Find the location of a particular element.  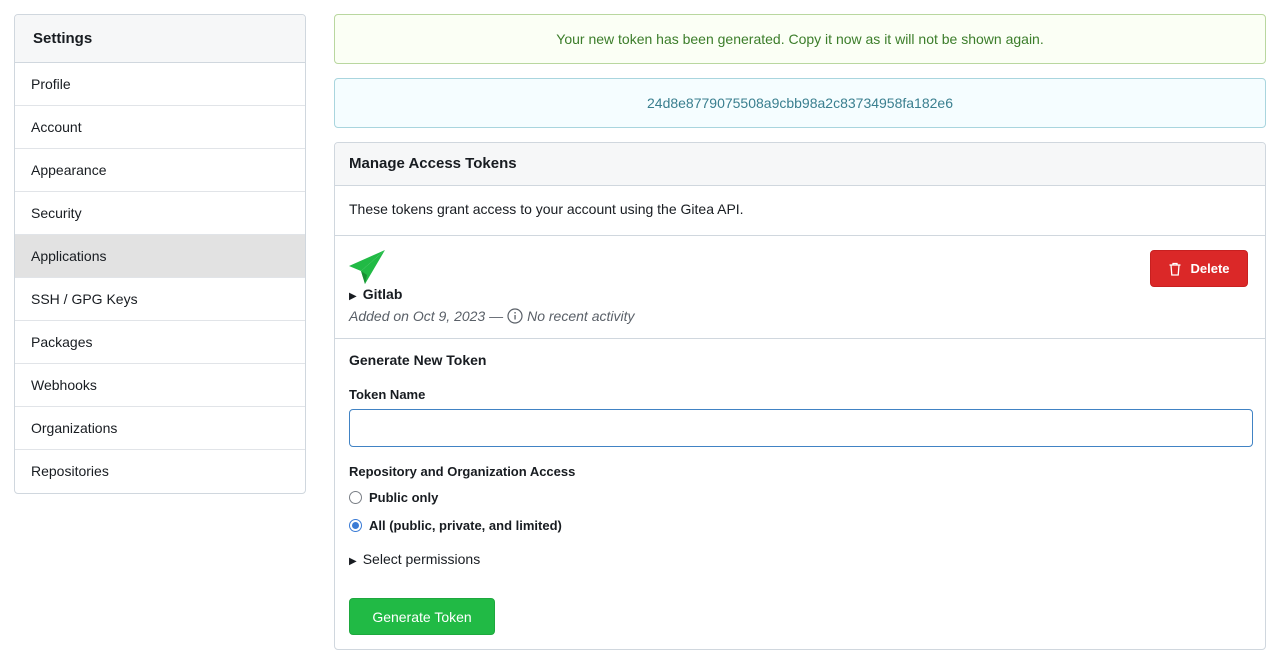

sidebar-title: Settings is located at coordinates (160, 39).